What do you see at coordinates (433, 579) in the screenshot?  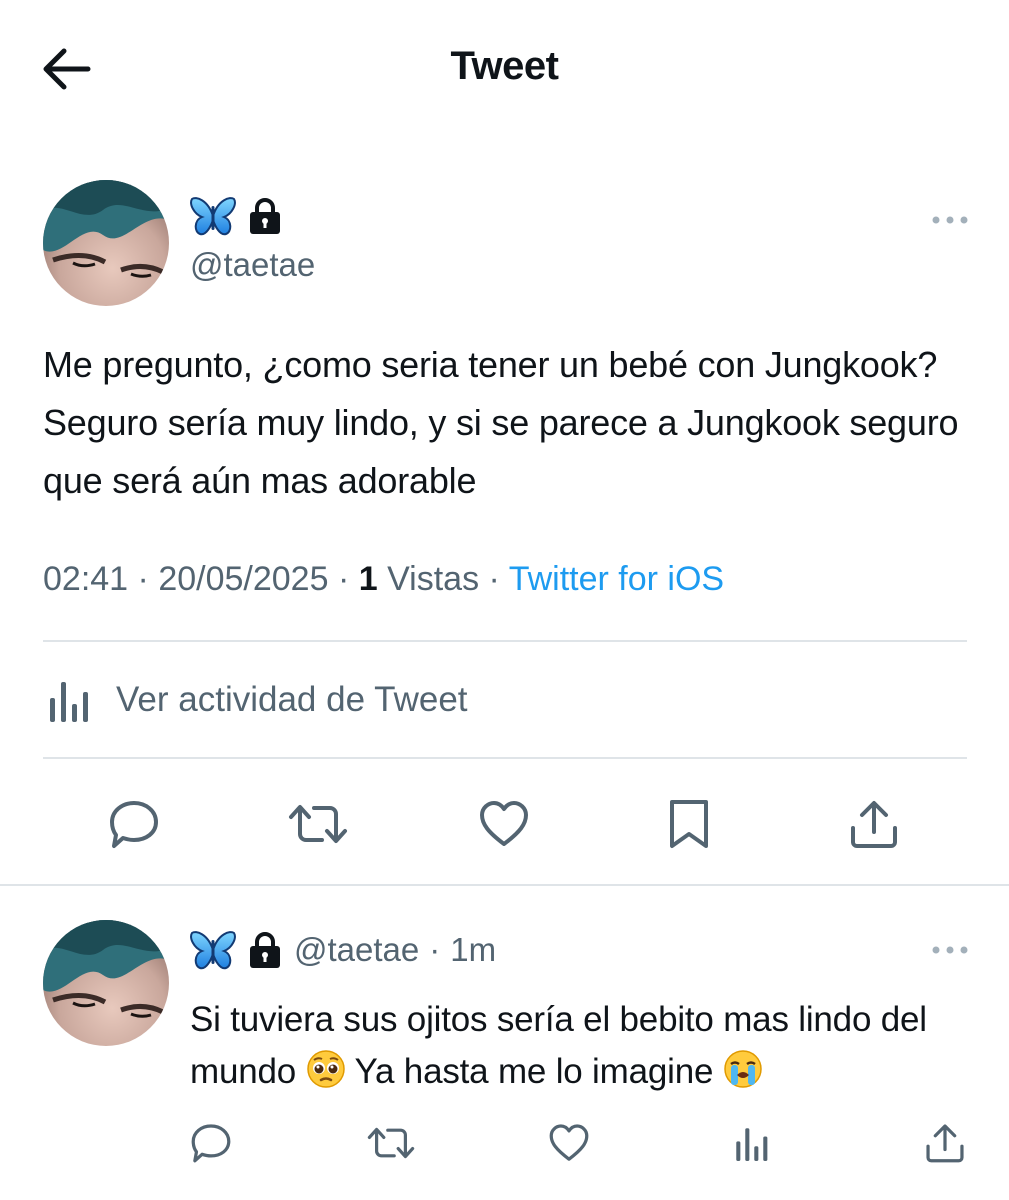 I see `views-label: Vistas` at bounding box center [433, 579].